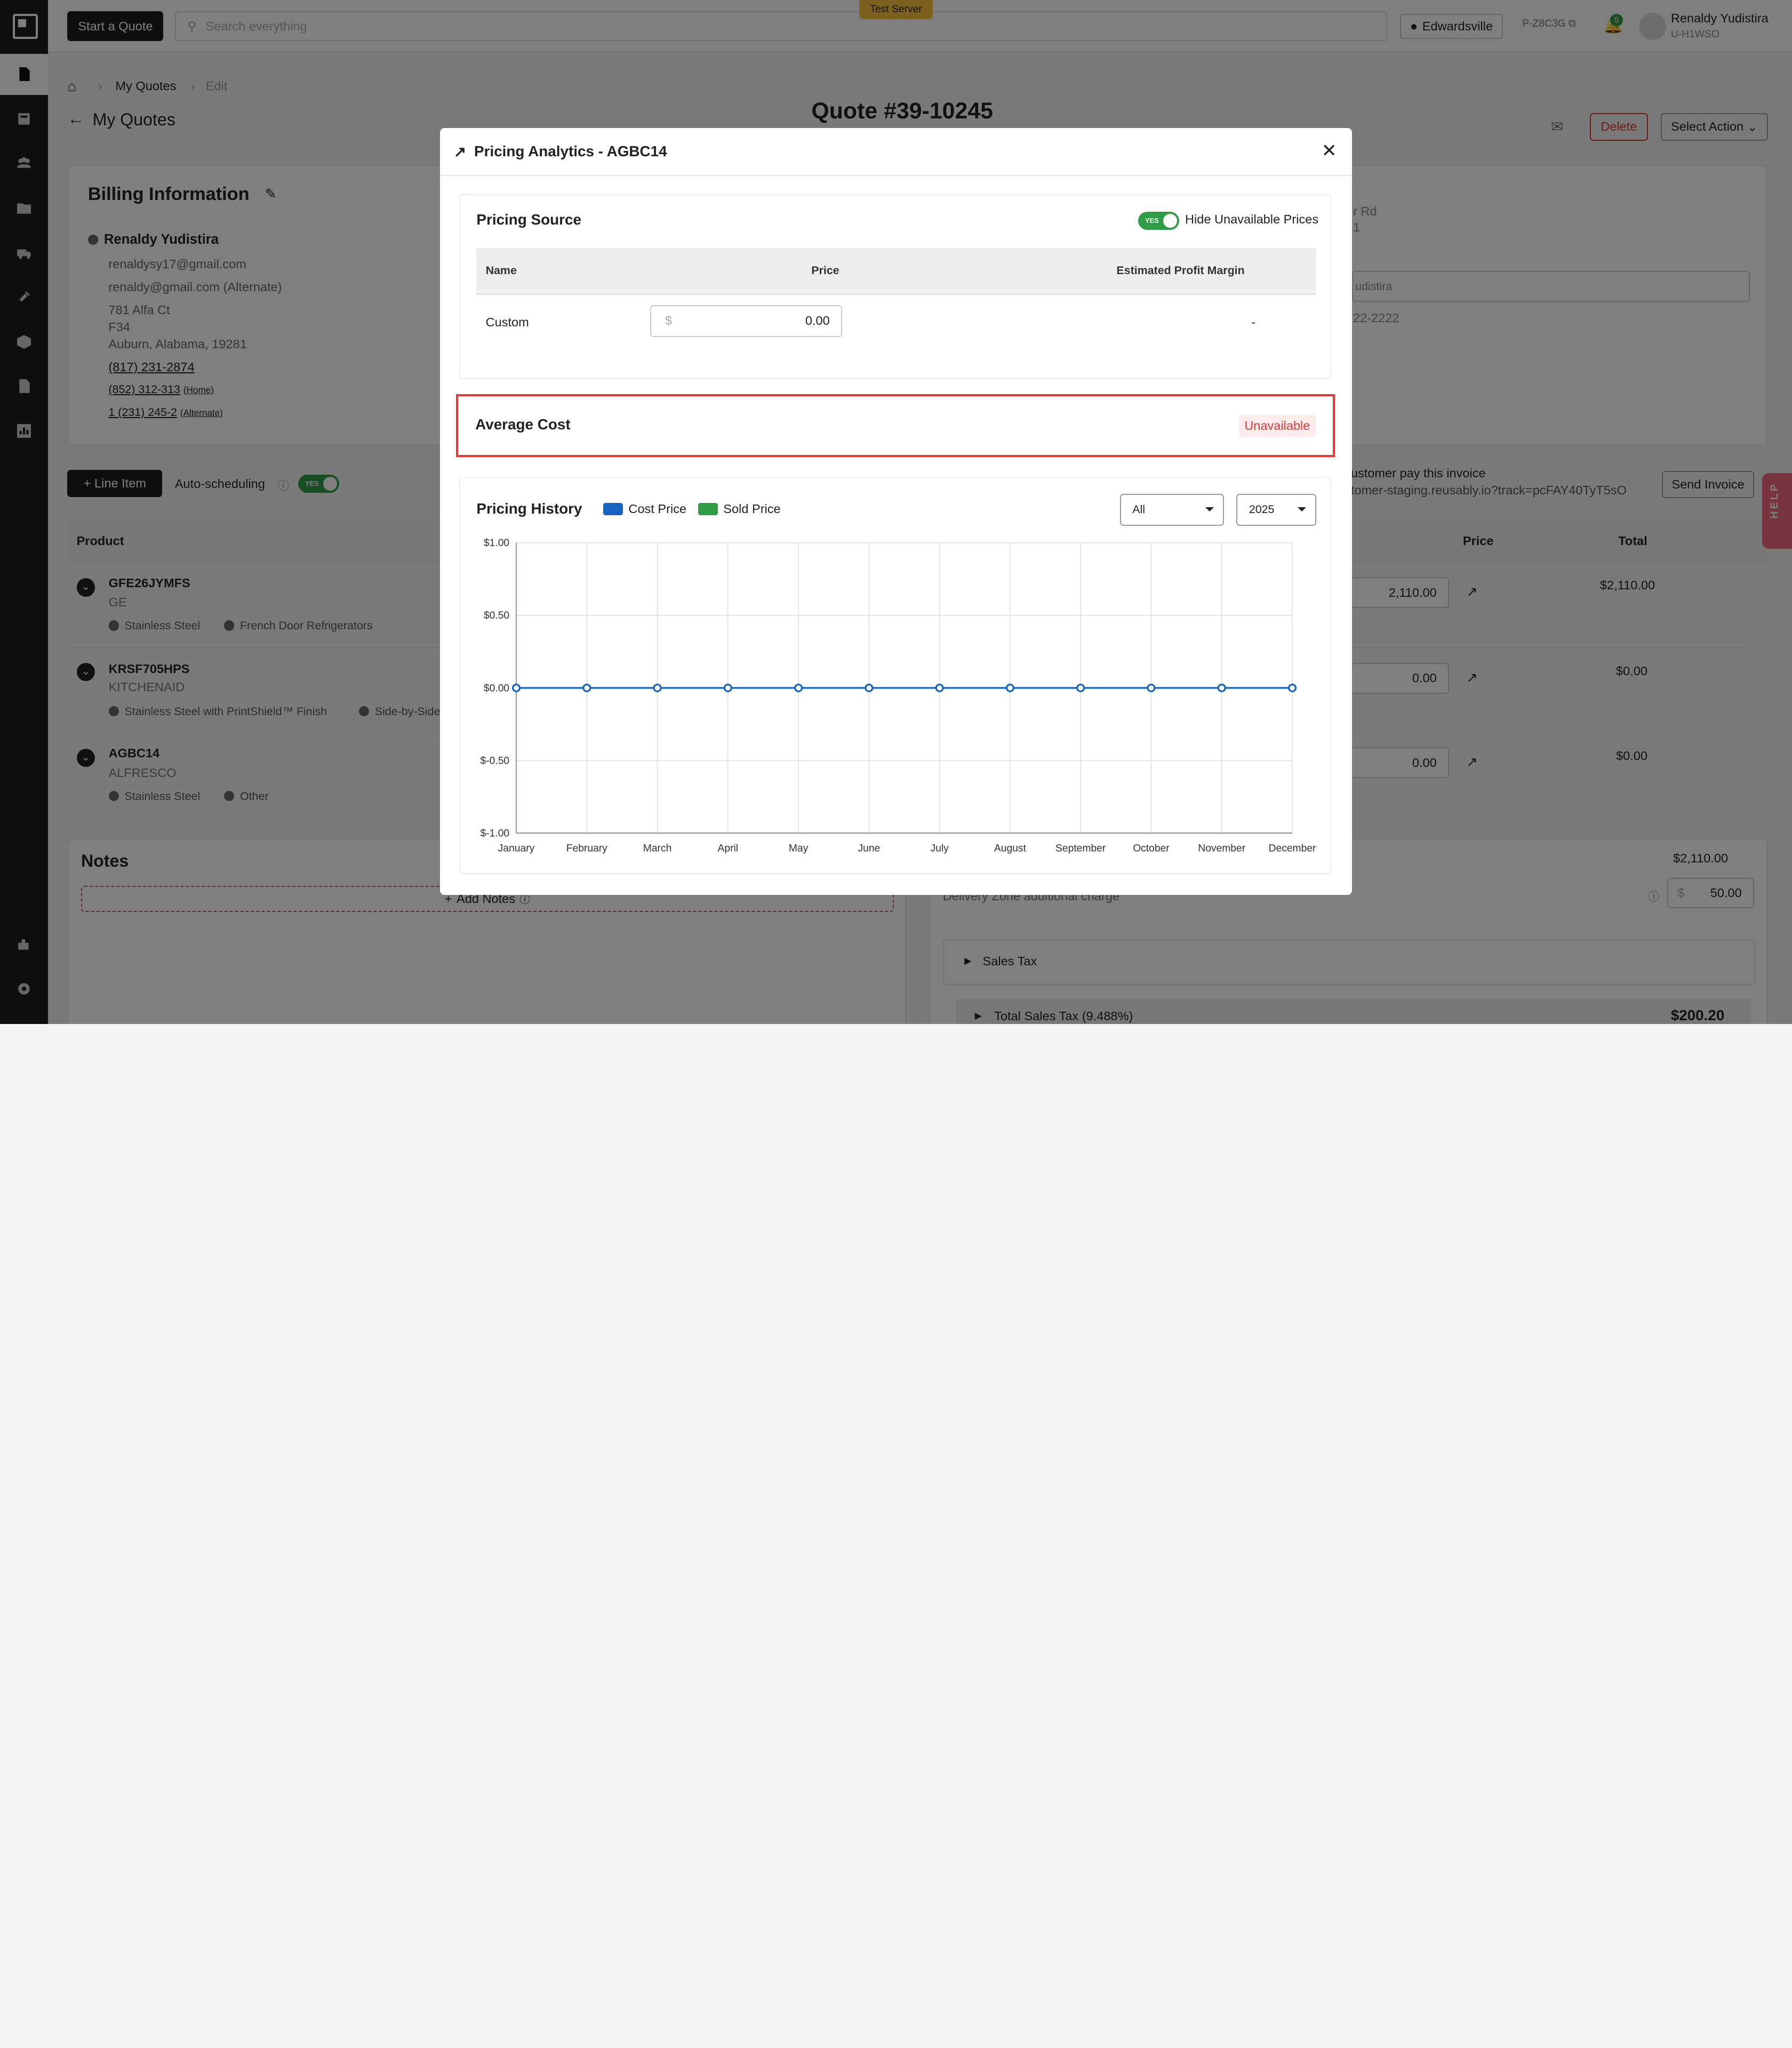 The image size is (1792, 2048). What do you see at coordinates (728, 848) in the screenshot?
I see `x-tick-label: April` at bounding box center [728, 848].